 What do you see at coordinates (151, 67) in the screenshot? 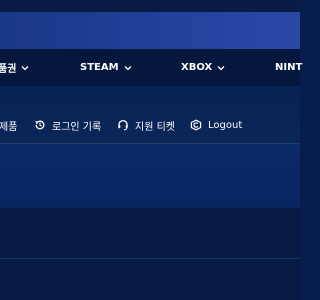
I see `platform-nav: 품권 STEAM XBOX NINT` at bounding box center [151, 67].